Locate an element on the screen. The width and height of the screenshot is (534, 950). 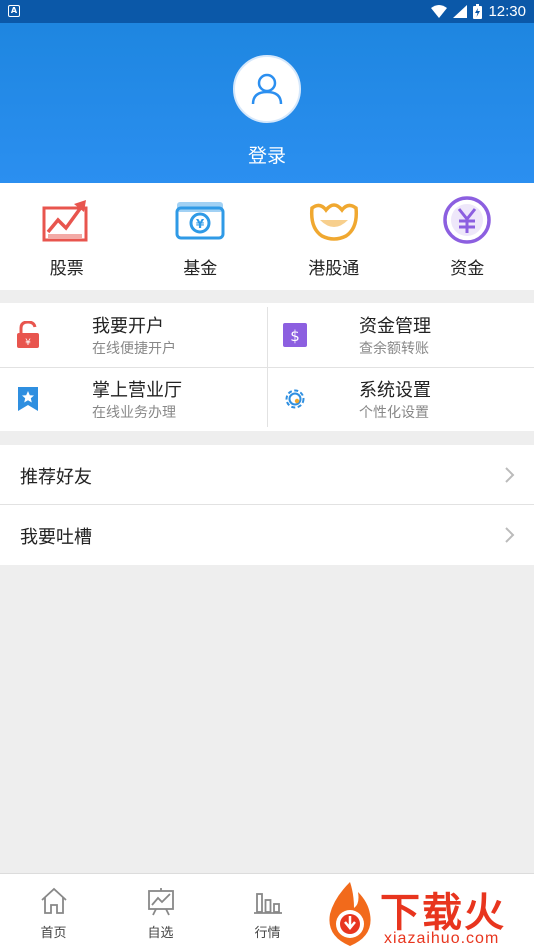
service-grid: ¥ 我要开户 在线便捷开户 $ 资金管理 查余额转账 掌上营业厅 在线业务办理 is located at coordinates (267, 367).